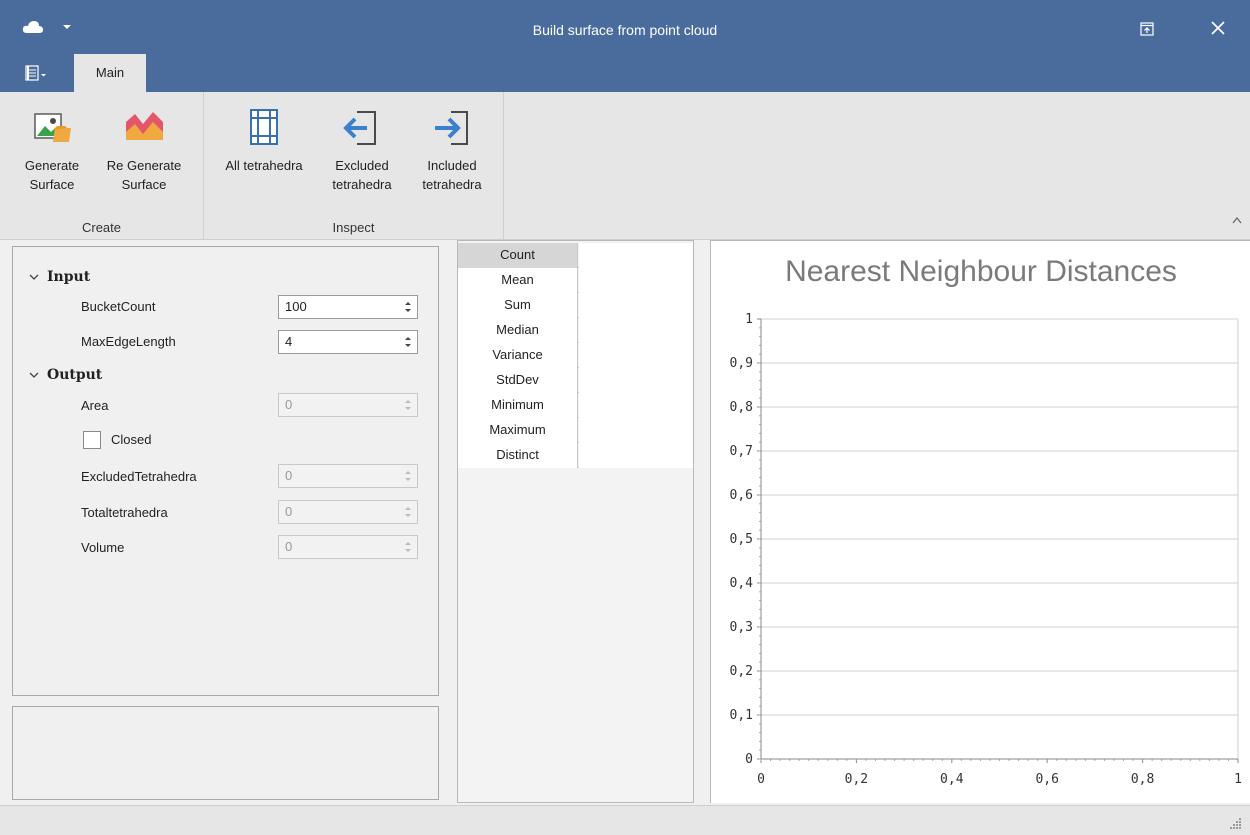 The height and width of the screenshot is (835, 1250). Describe the element at coordinates (348, 512) in the screenshot. I see `totaltetrahedra-spinner: 0` at that location.